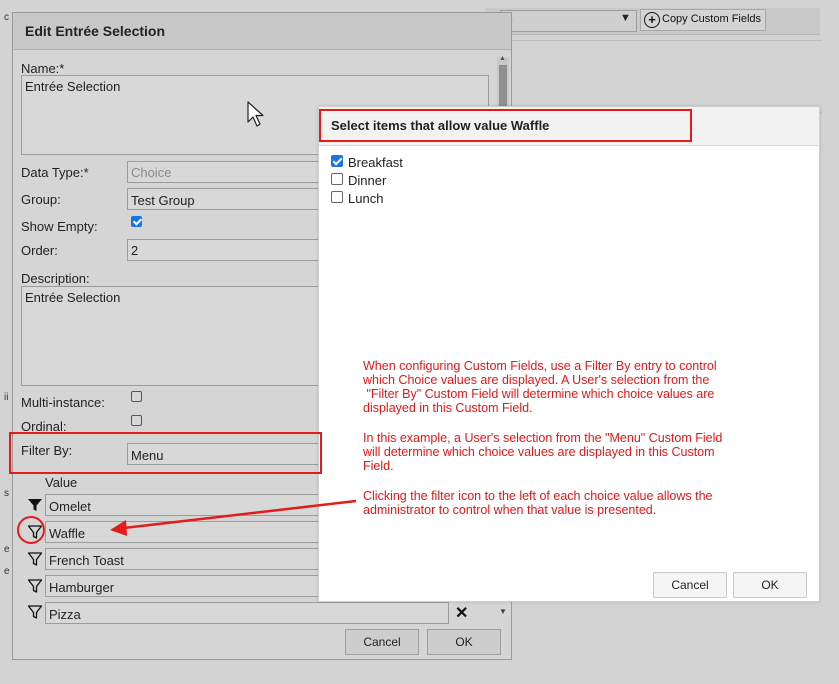 The height and width of the screenshot is (684, 839). What do you see at coordinates (255, 114) in the screenshot?
I see `mouse-cursor-icon` at bounding box center [255, 114].